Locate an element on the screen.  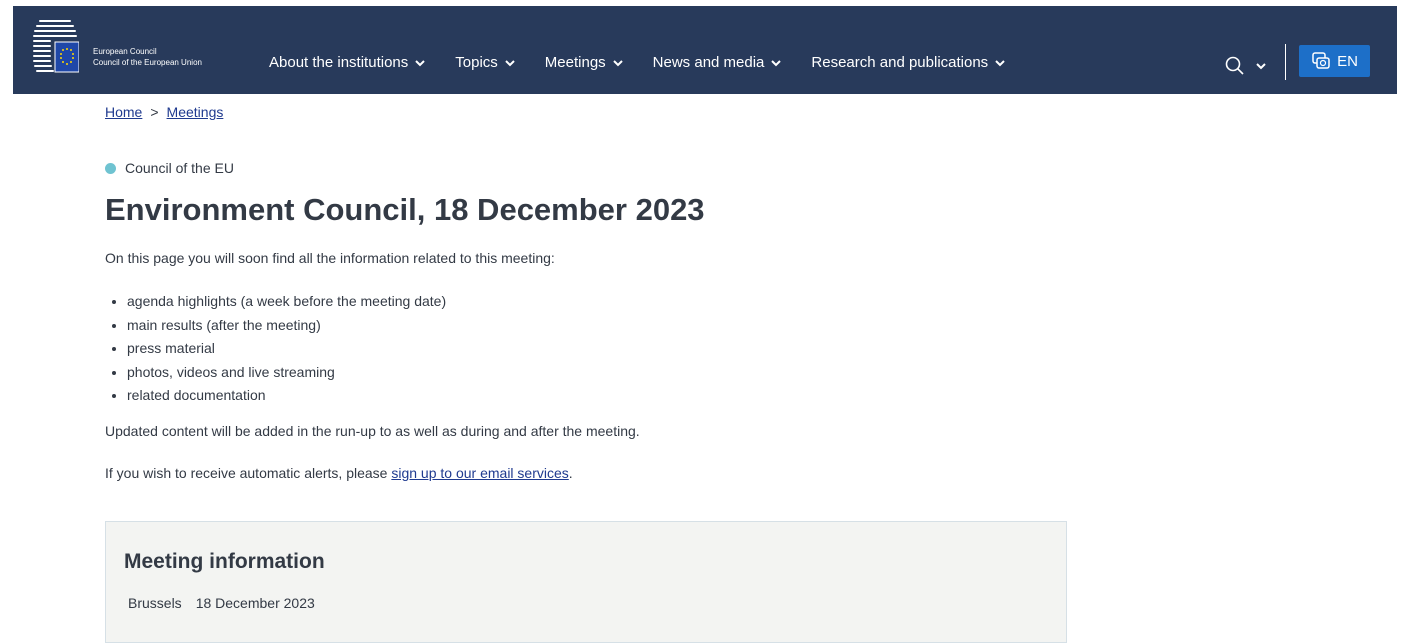
meeting-date: 18 December 2023 is located at coordinates (255, 603).